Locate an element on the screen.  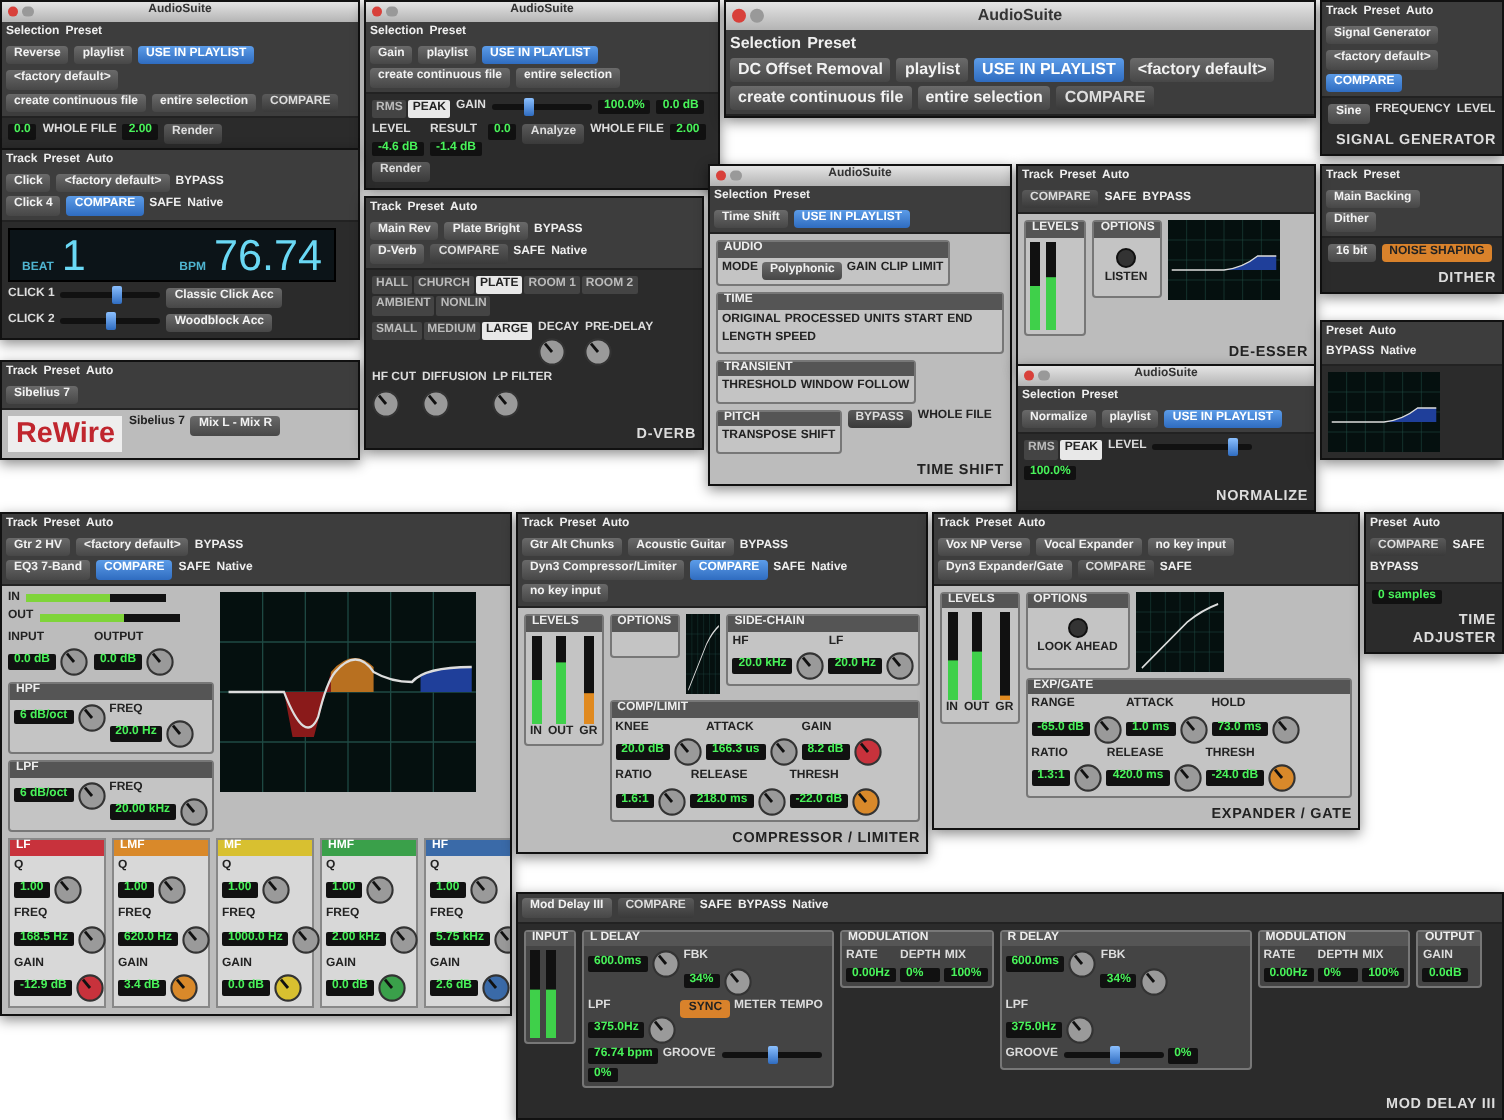
boost-area is located at coordinates (352, 674).